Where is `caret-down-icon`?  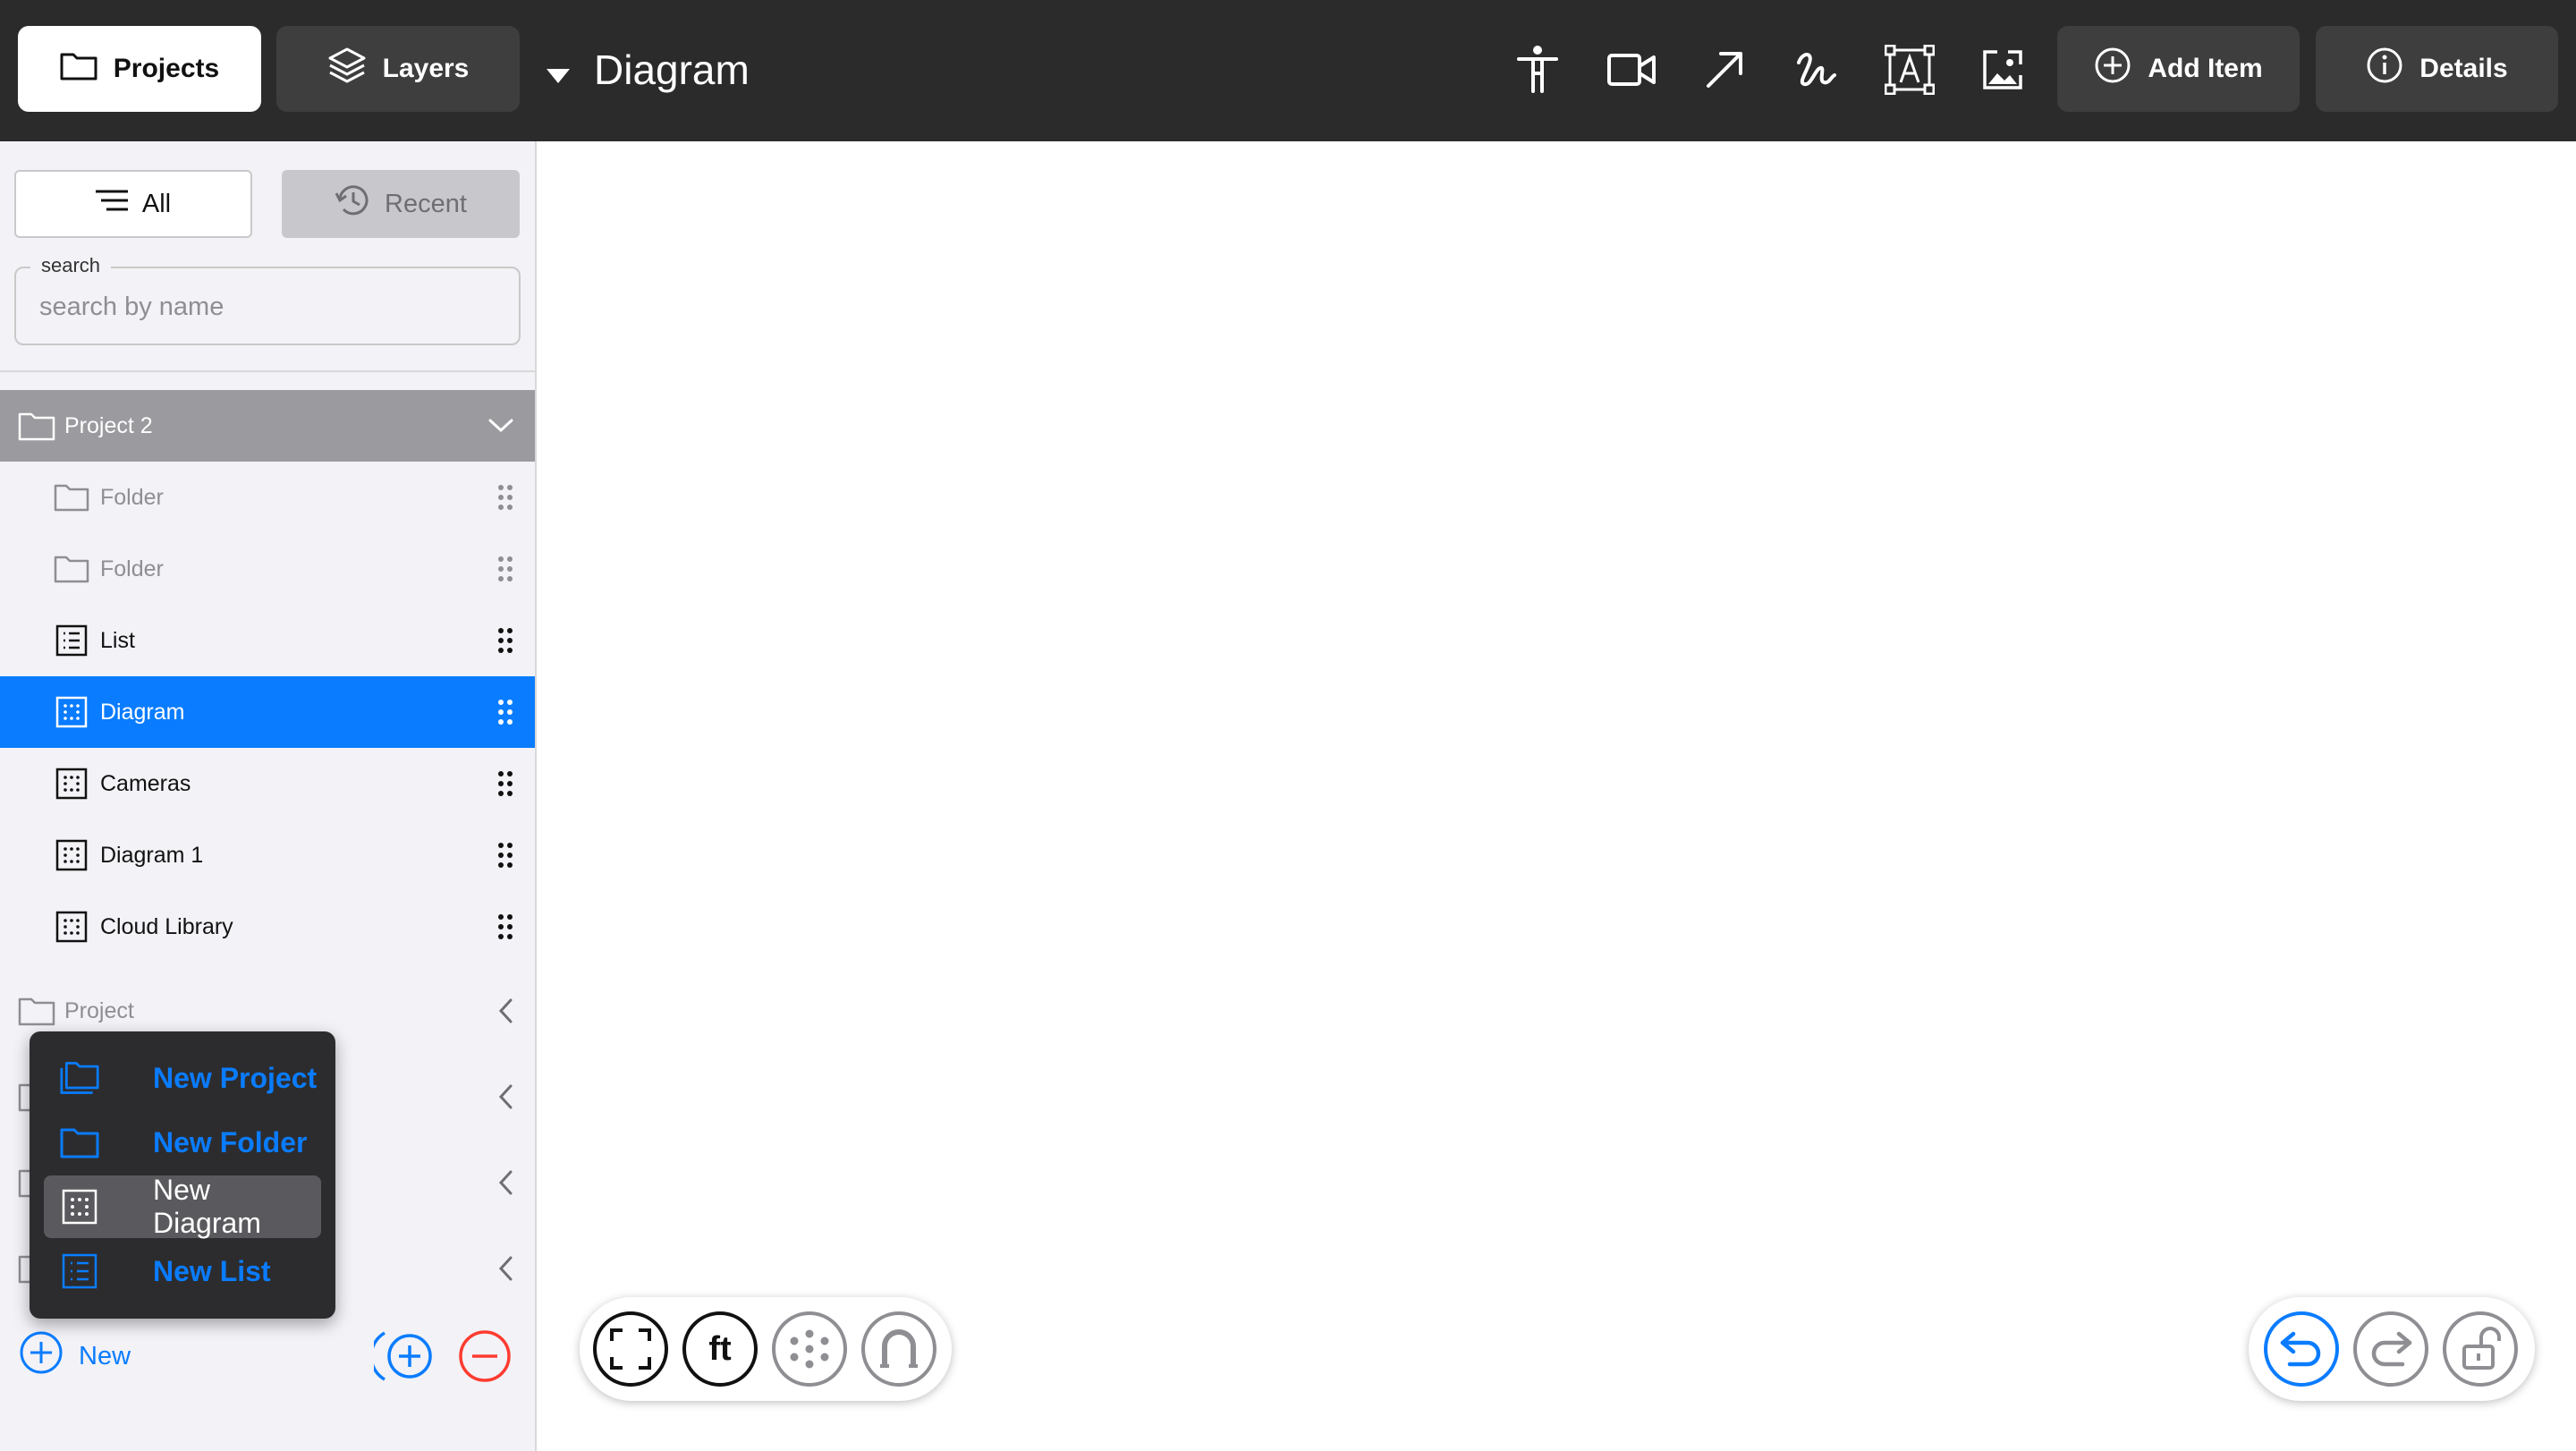
caret-down-icon is located at coordinates (558, 70).